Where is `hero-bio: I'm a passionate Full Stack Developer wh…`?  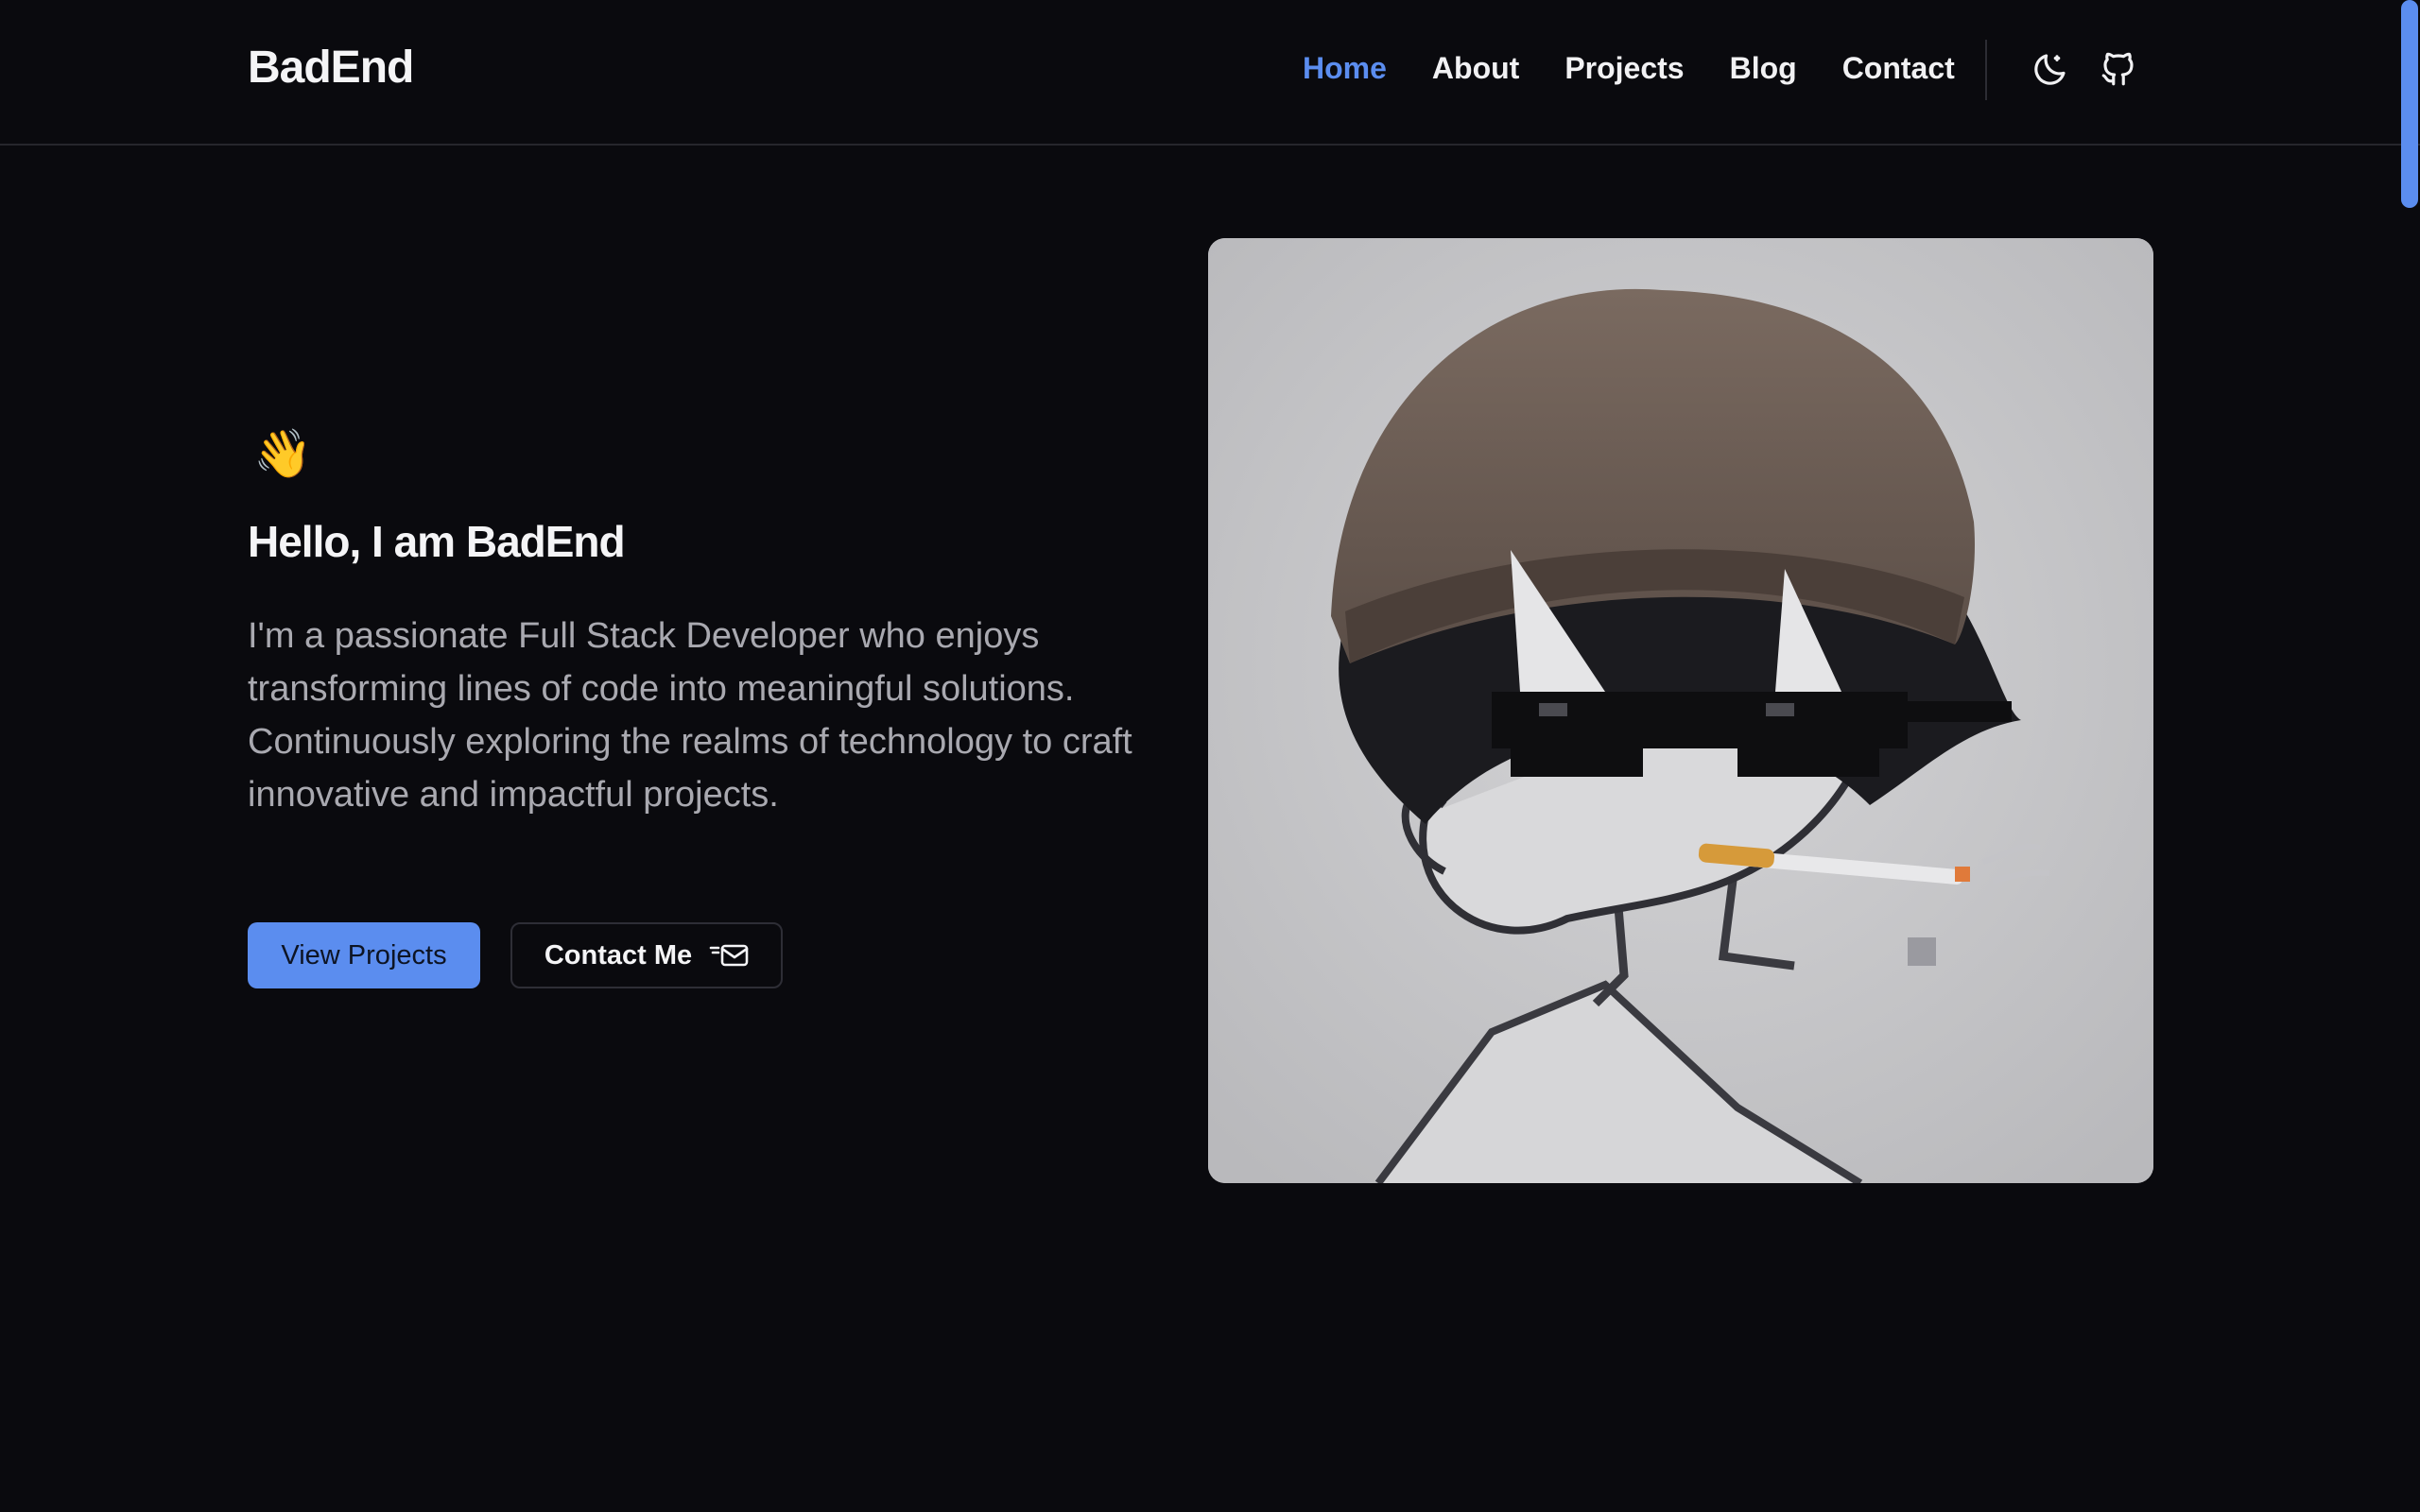 hero-bio: I'm a passionate Full Stack Developer wh… is located at coordinates (690, 715).